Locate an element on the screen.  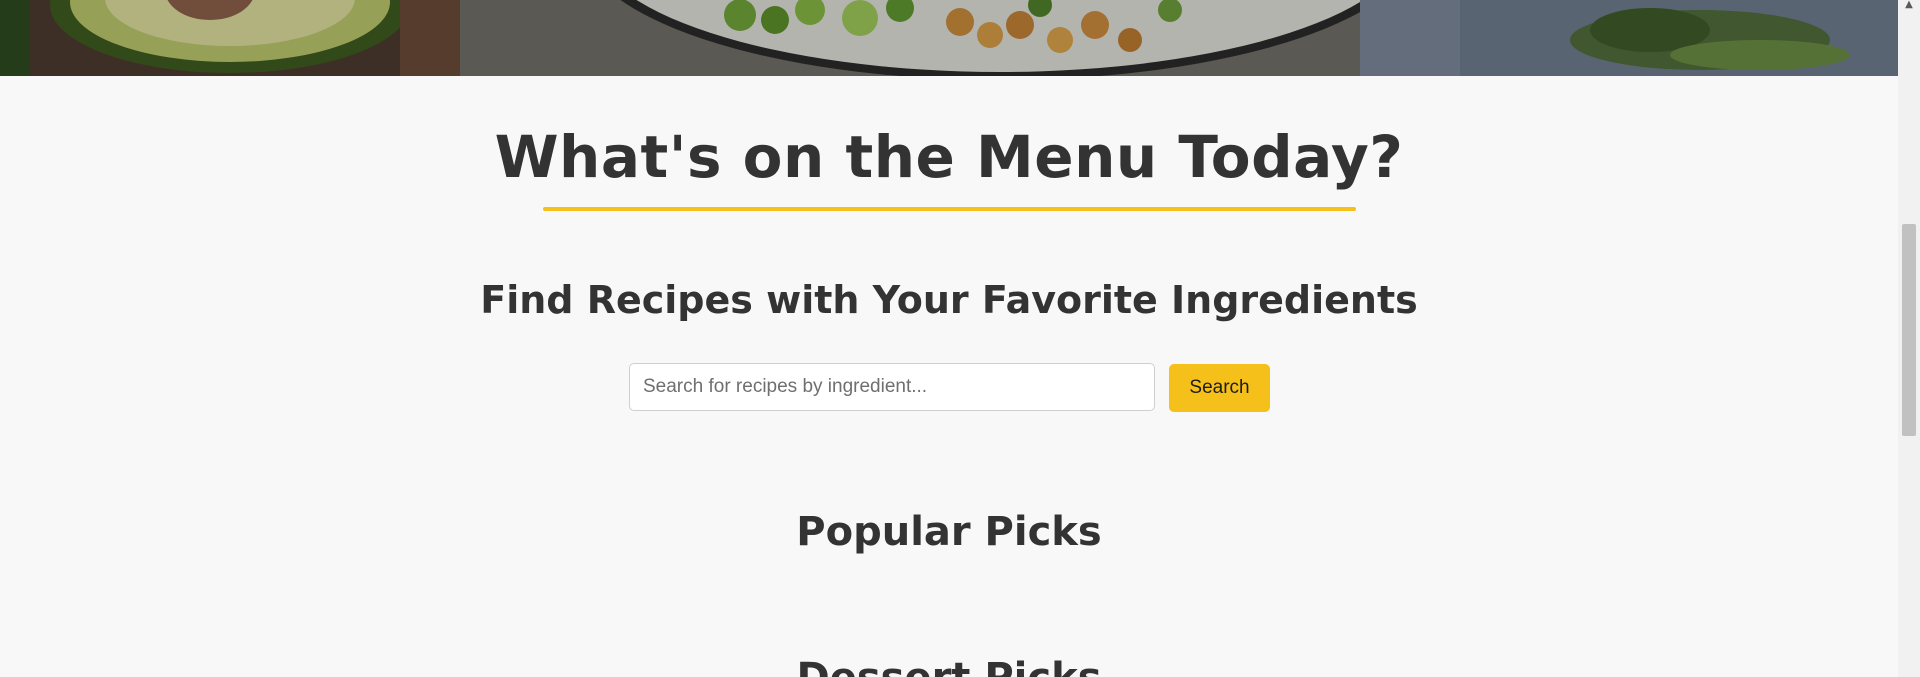
page-title: What's on the Menu Today? is located at coordinates (949, 157).